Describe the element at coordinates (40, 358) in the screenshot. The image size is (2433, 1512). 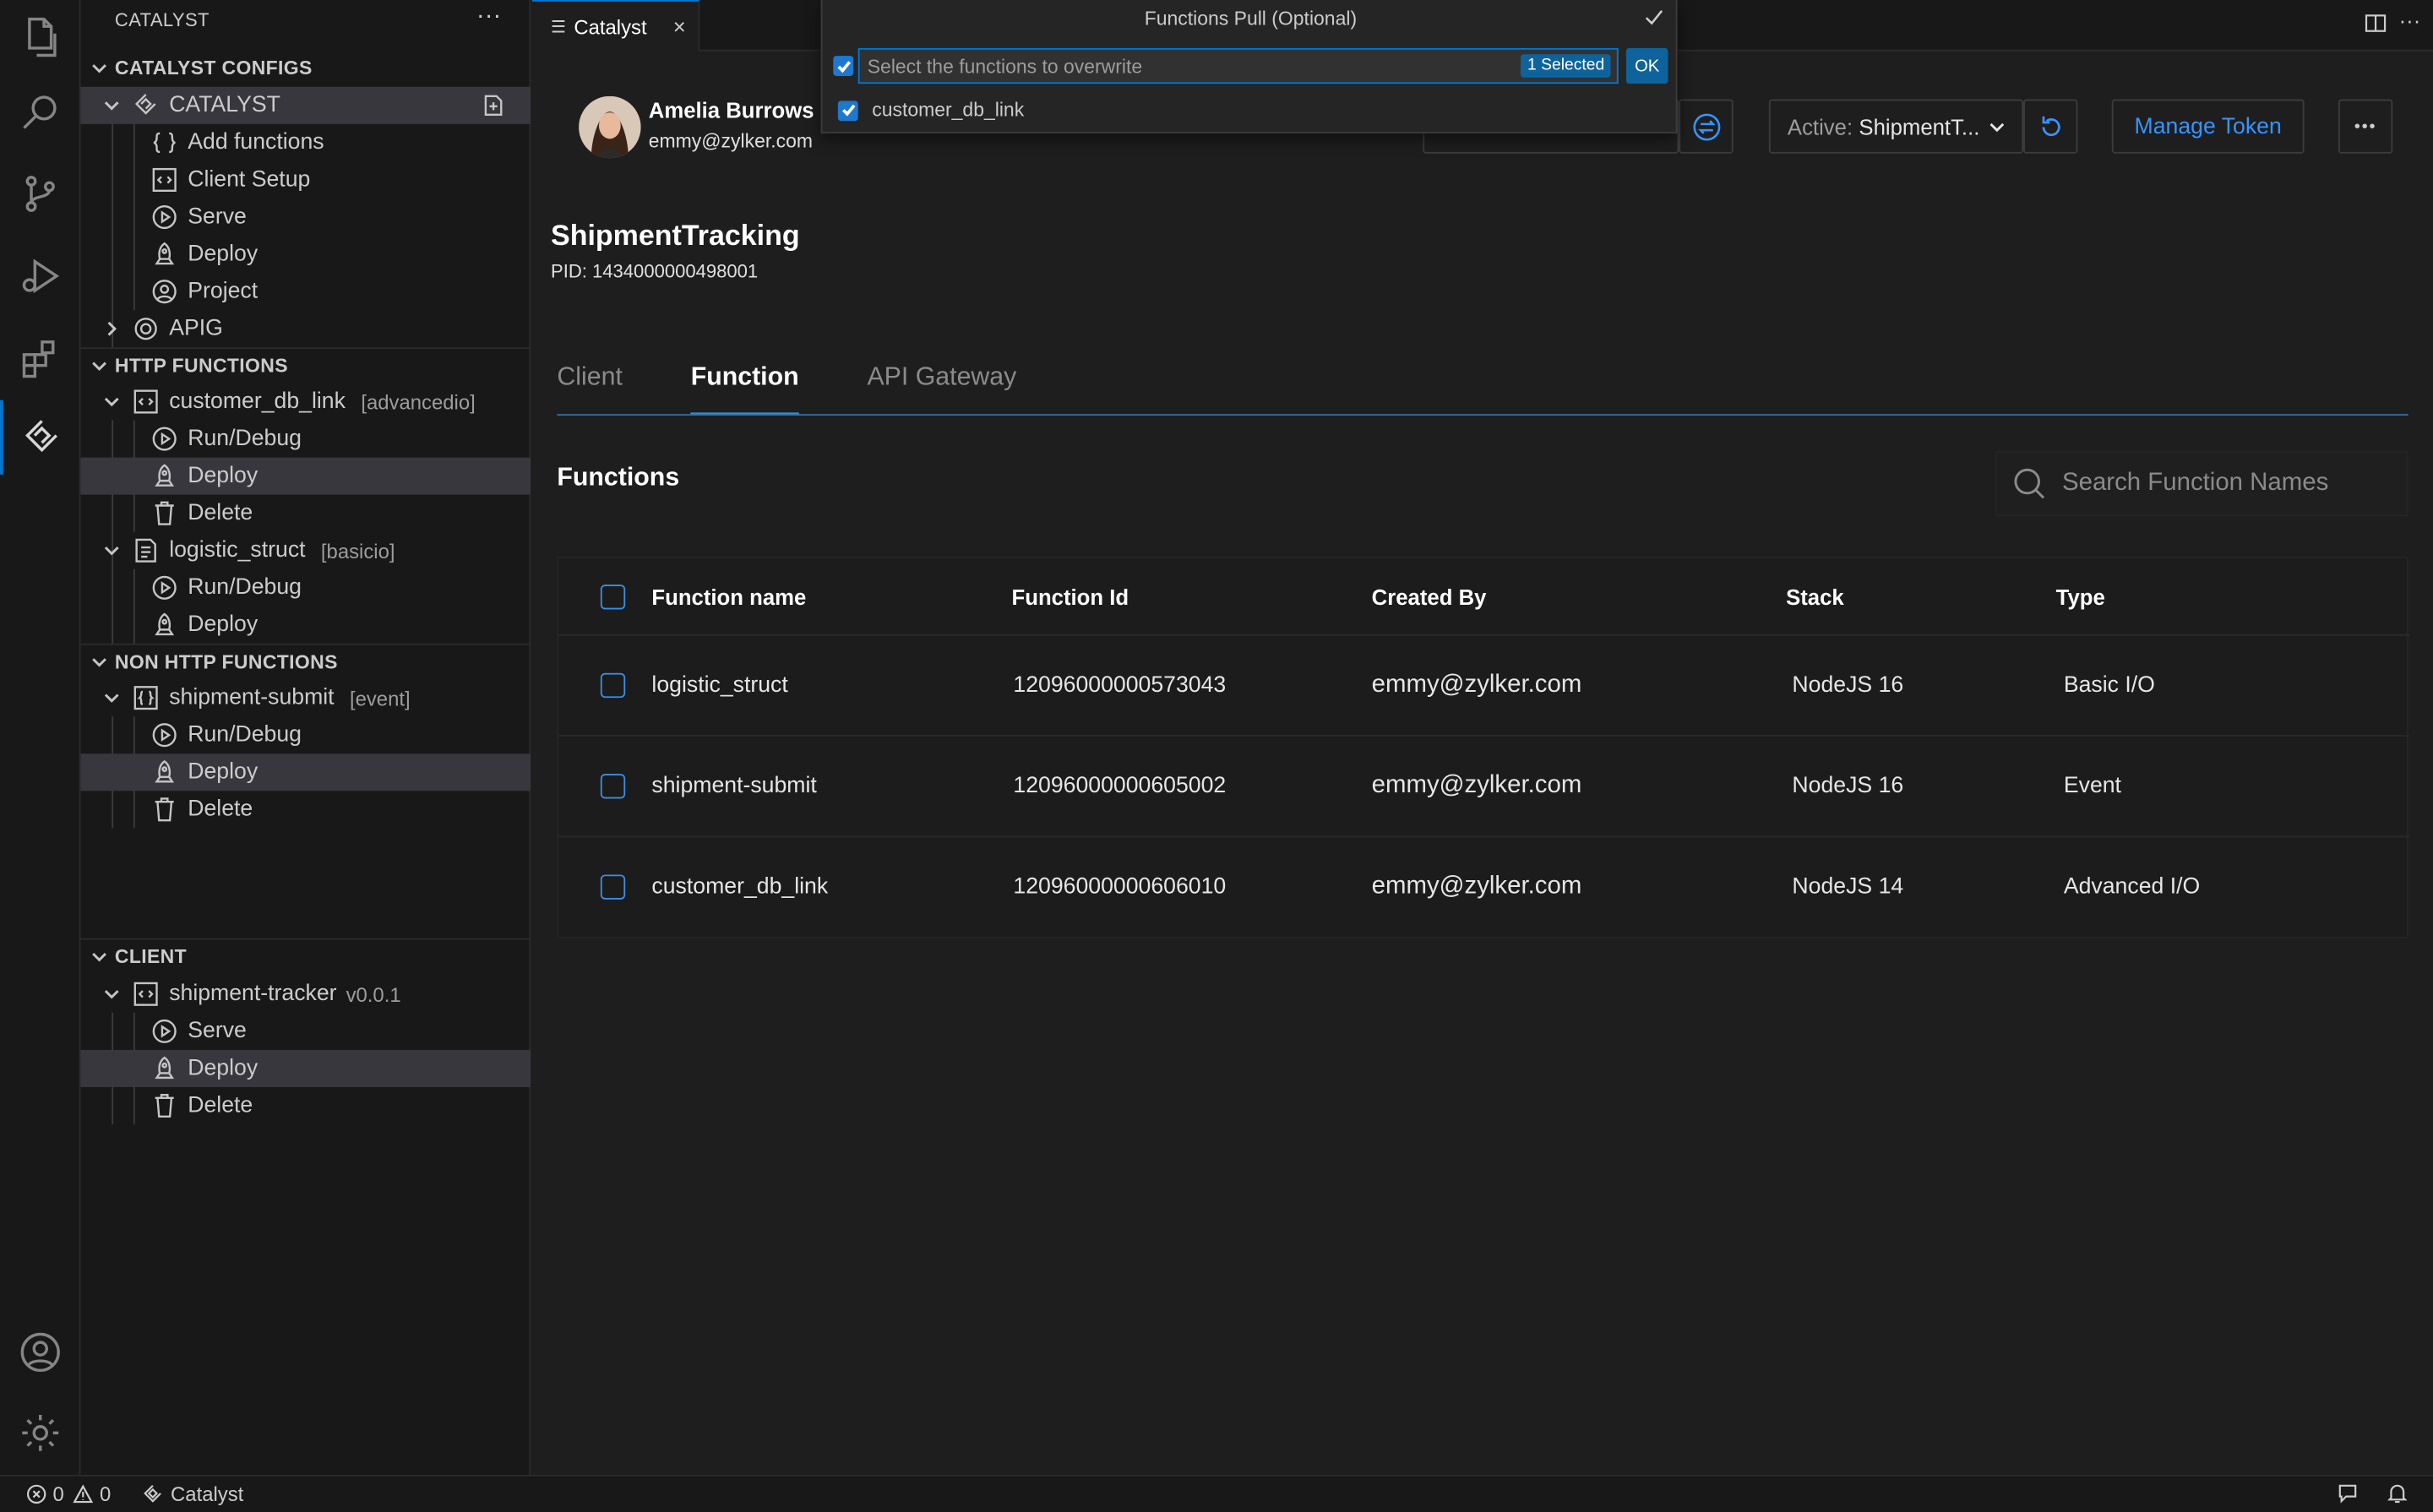
I see `extensions-icon` at that location.